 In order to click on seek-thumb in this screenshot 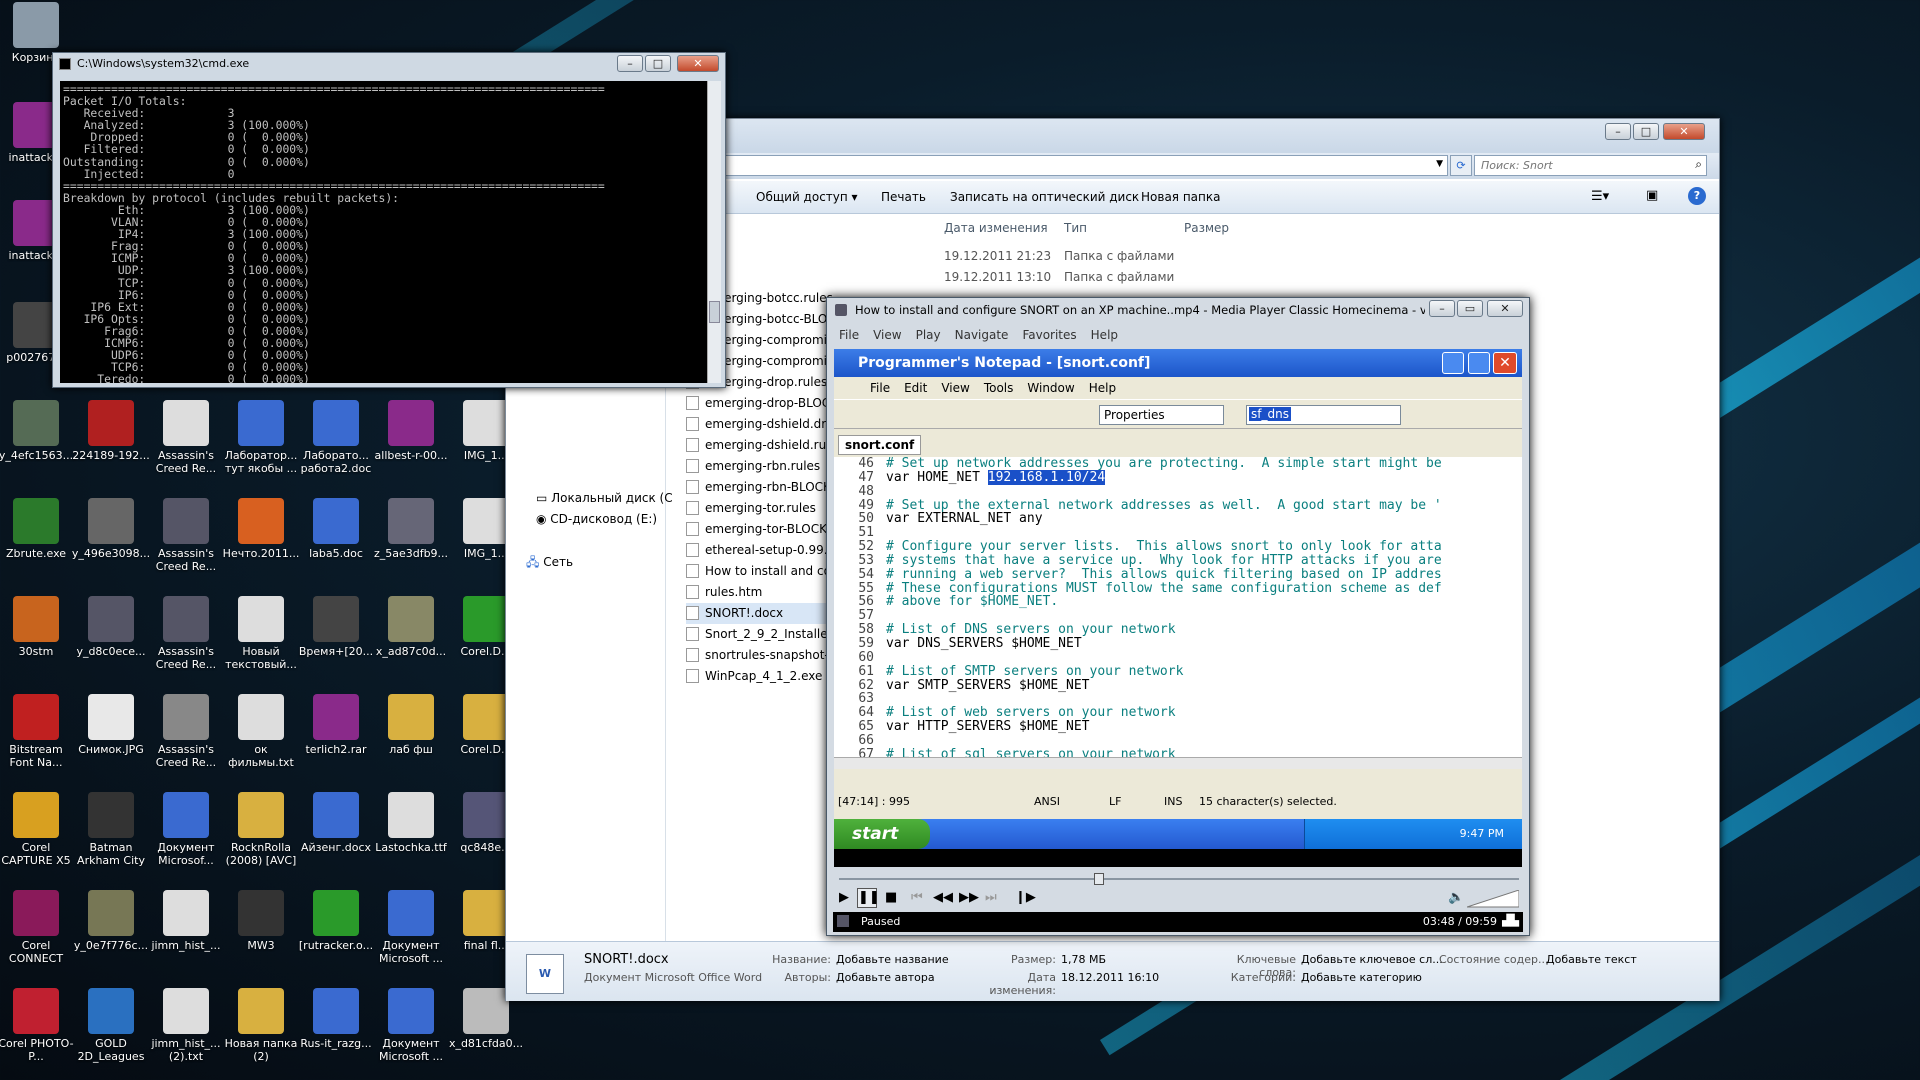, I will do `click(1099, 879)`.